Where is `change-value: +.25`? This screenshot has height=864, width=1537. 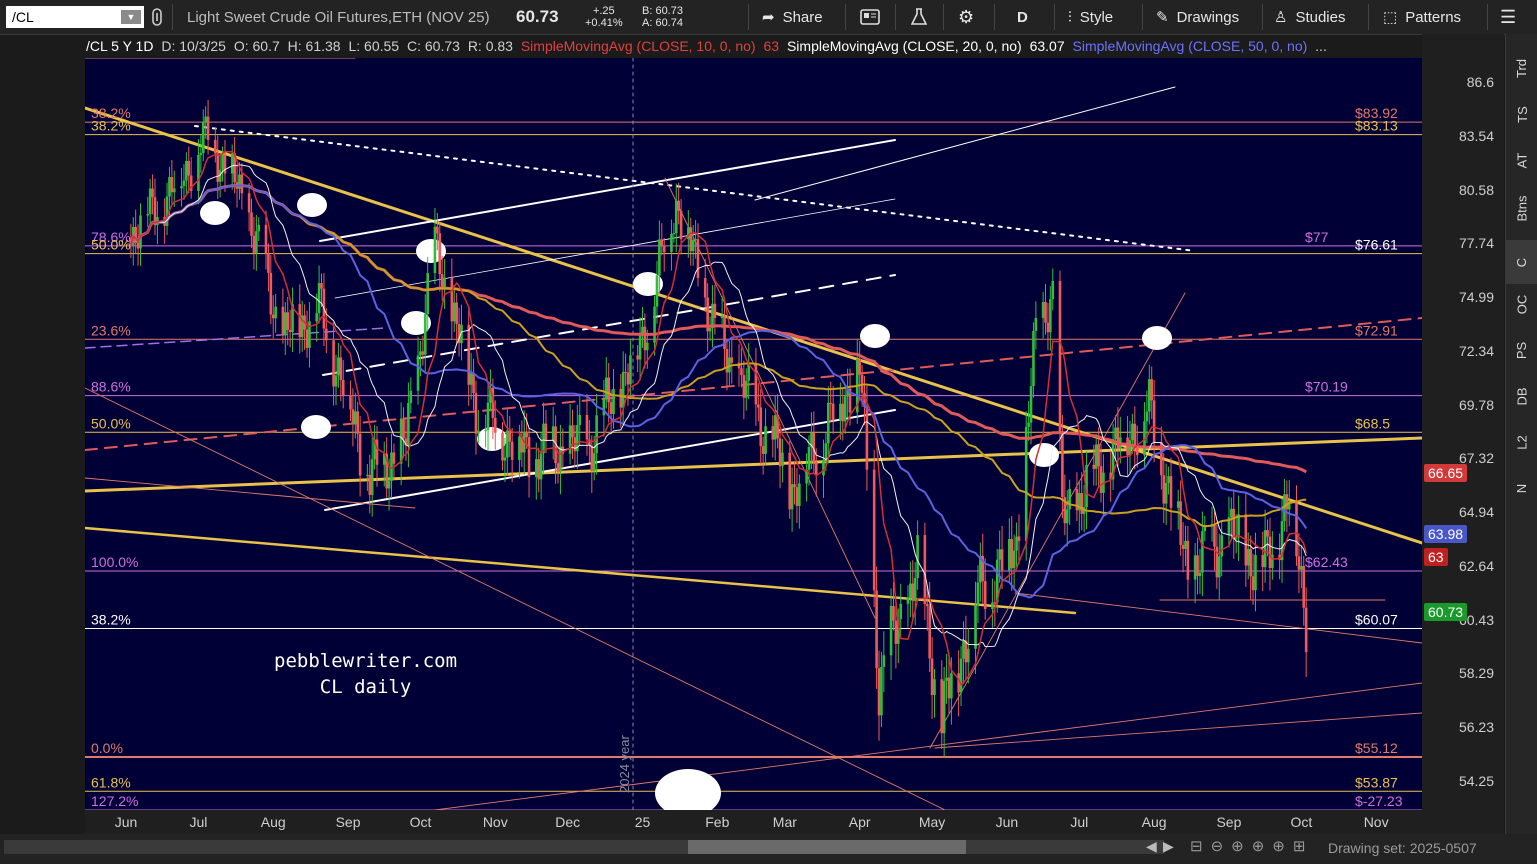
change-value: +.25 is located at coordinates (603, 11).